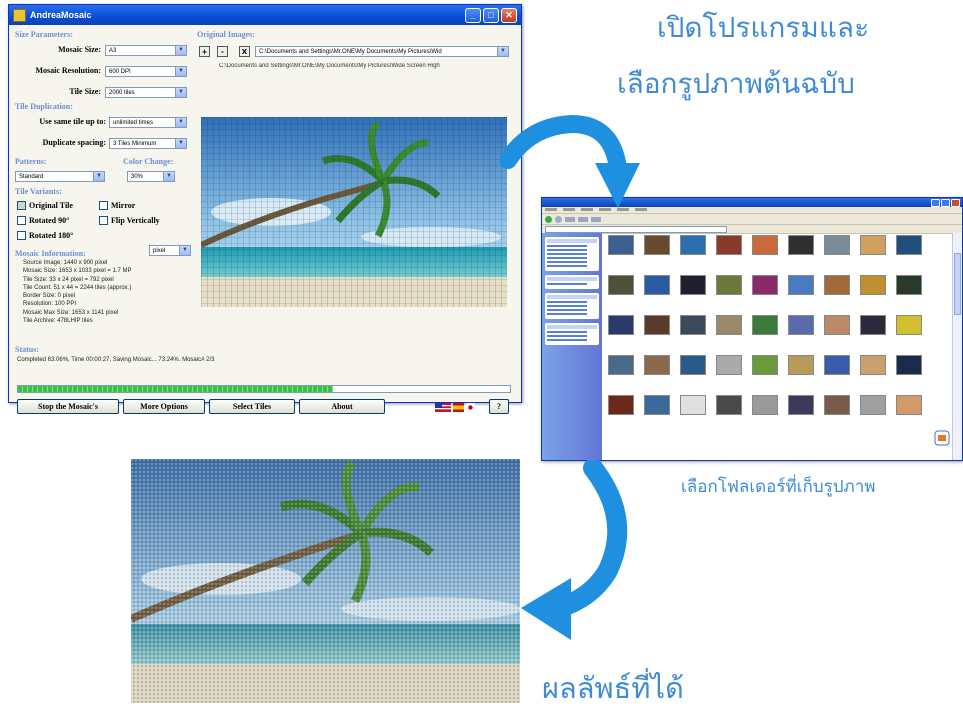  I want to click on address-field, so click(636, 229).